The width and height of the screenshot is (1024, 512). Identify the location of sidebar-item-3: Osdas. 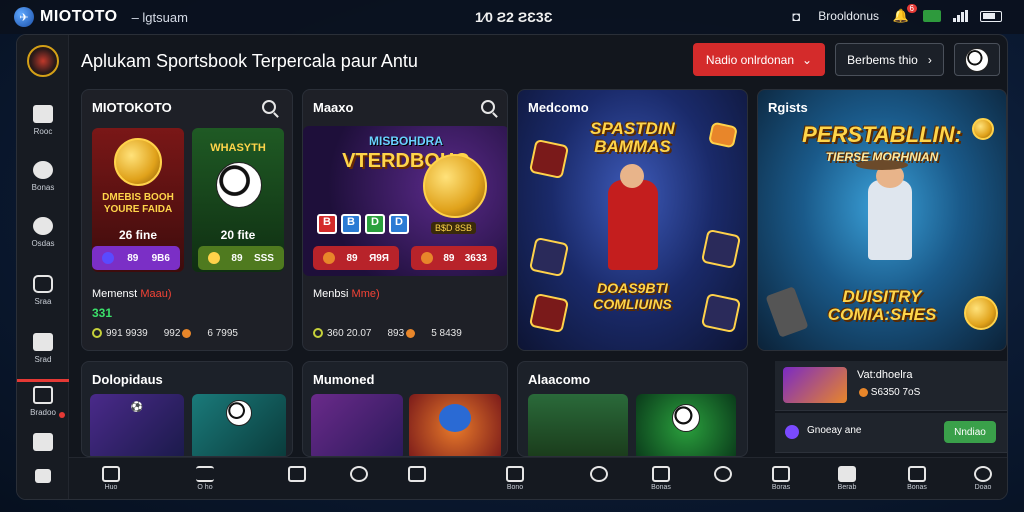
(43, 232).